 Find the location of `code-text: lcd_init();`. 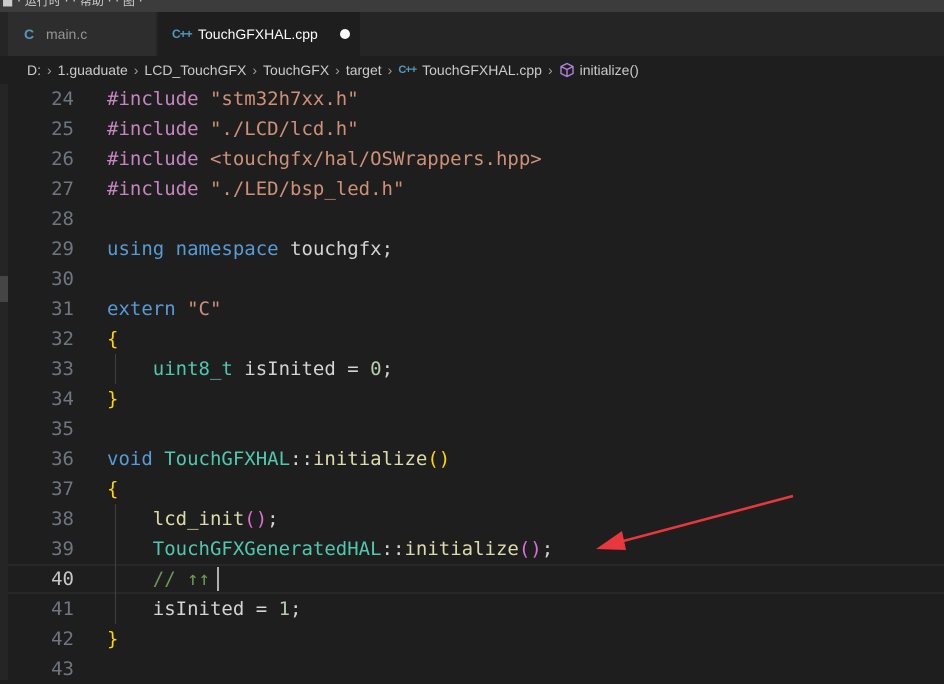

code-text: lcd_init(); is located at coordinates (193, 519).